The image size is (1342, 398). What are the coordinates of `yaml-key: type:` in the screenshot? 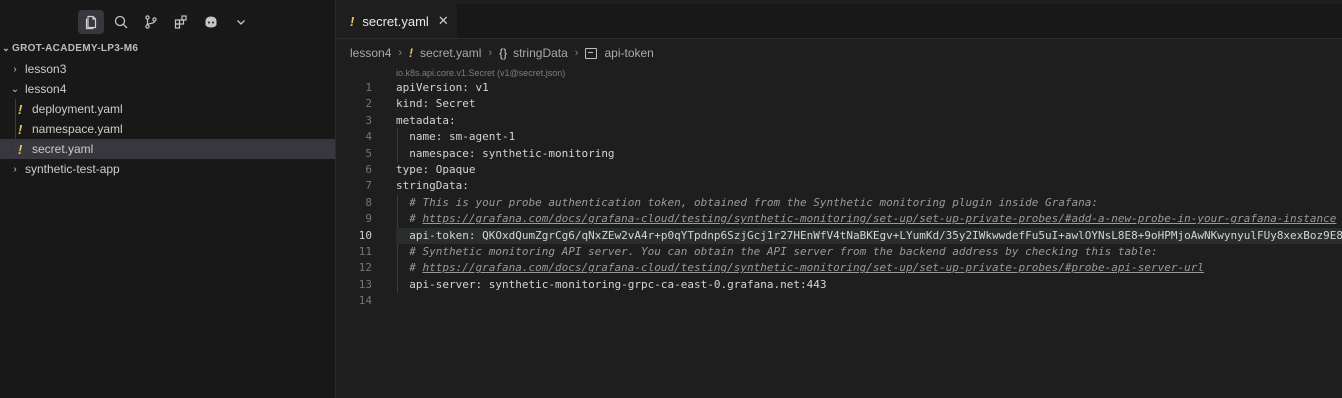 It's located at (413, 169).